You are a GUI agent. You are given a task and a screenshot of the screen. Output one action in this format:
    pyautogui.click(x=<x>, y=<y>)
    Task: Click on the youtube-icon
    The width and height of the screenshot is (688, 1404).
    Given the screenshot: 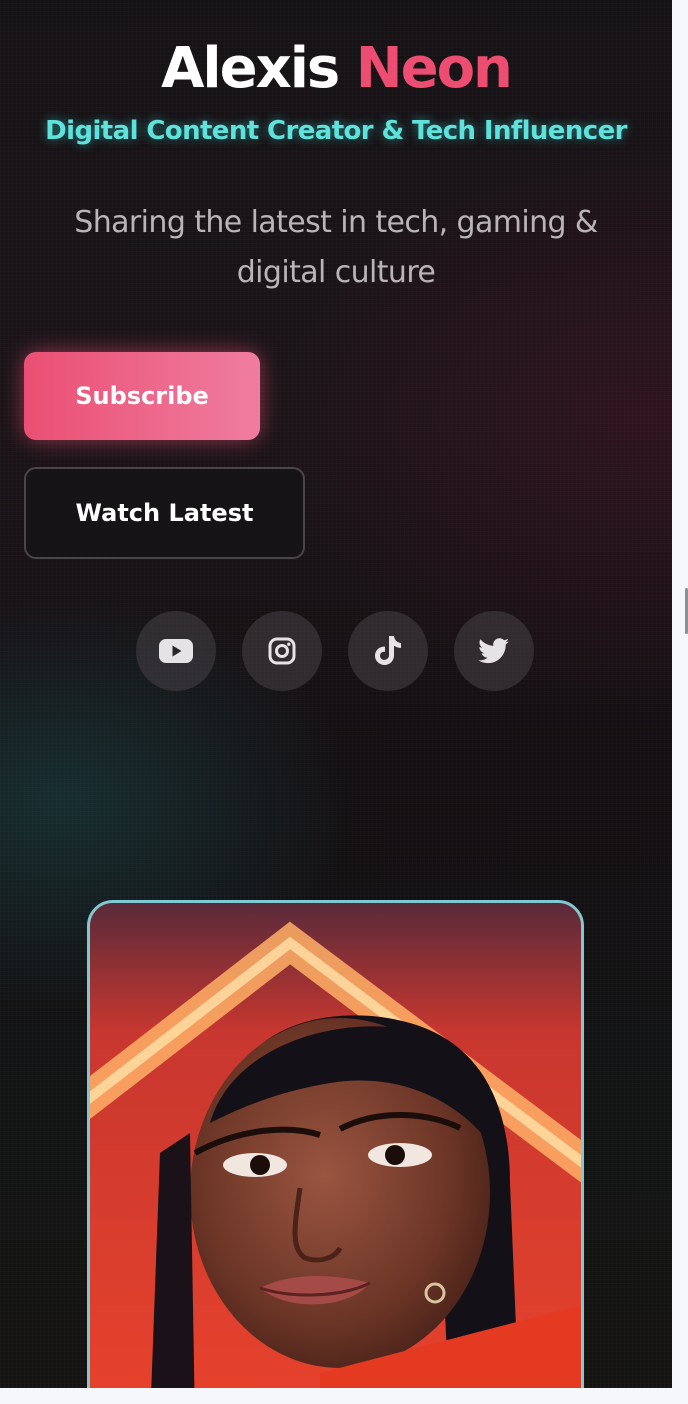 What is the action you would take?
    pyautogui.click(x=176, y=651)
    